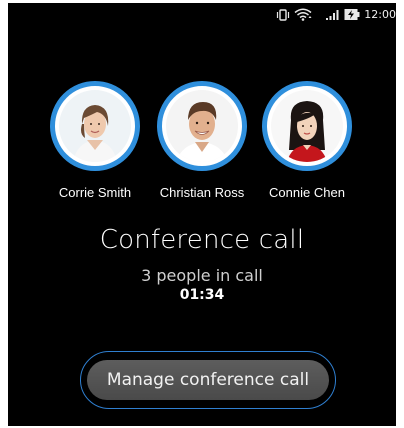  I want to click on woman-long-hair-photo, so click(307, 126).